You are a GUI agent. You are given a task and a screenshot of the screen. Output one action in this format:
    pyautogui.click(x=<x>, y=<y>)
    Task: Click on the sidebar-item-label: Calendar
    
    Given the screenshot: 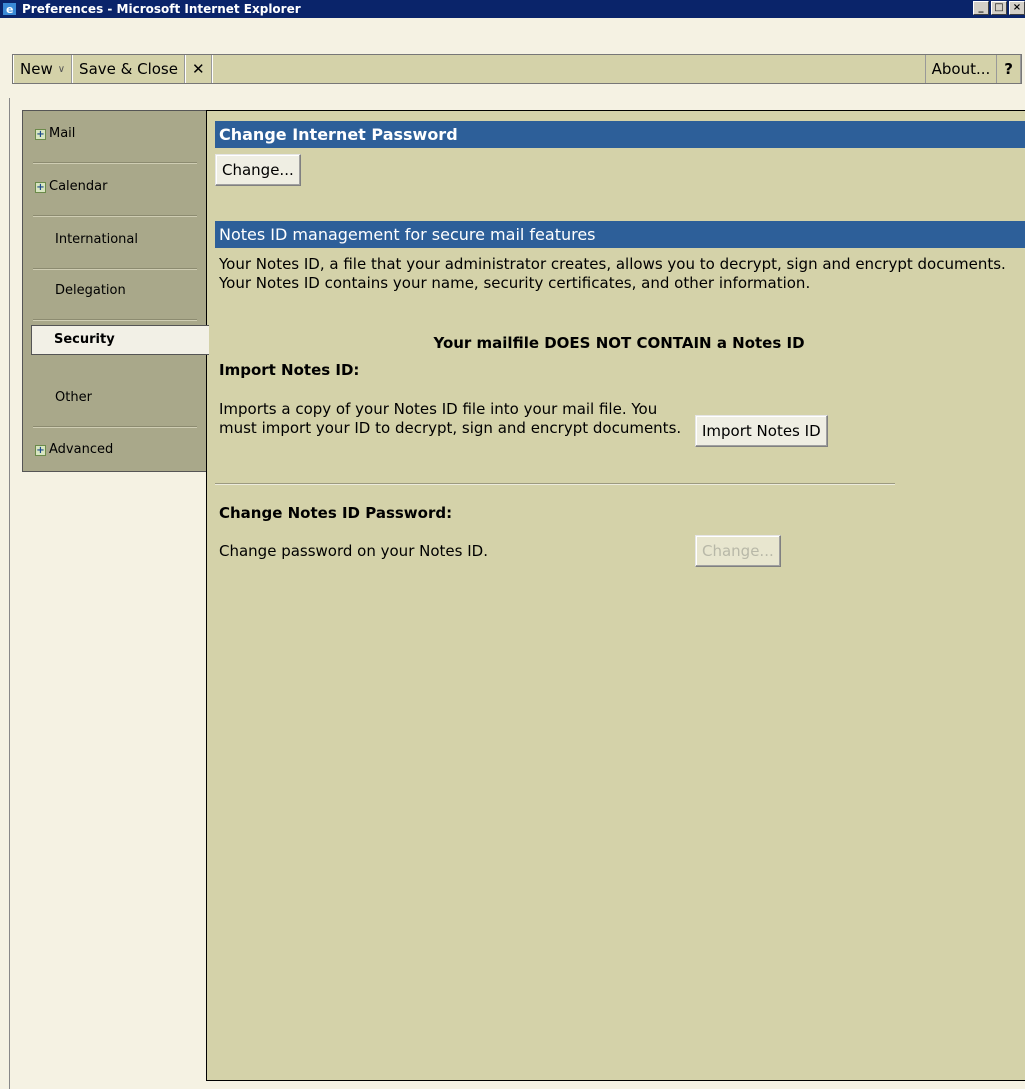 What is the action you would take?
    pyautogui.click(x=78, y=186)
    